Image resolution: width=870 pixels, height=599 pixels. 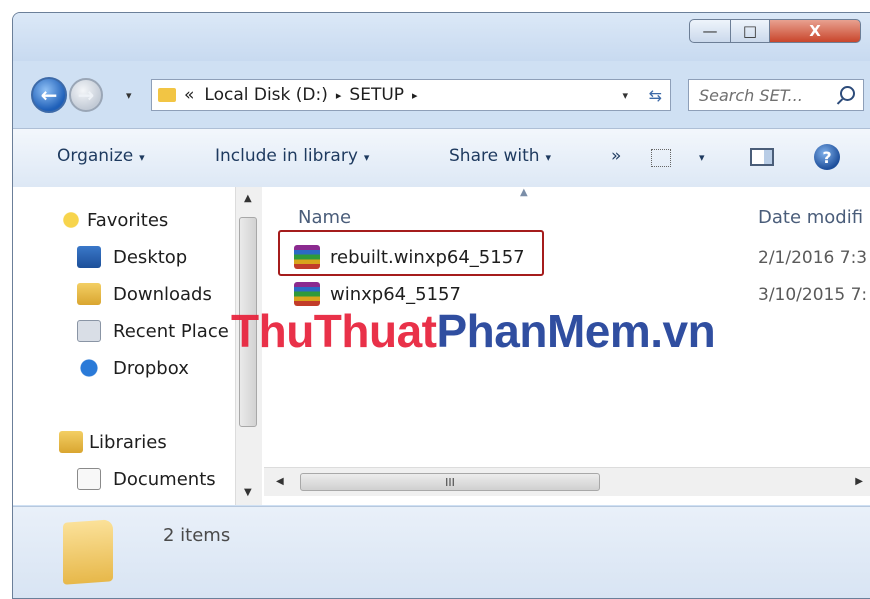 I want to click on scroll-up-icon: ▲, so click(x=248, y=198).